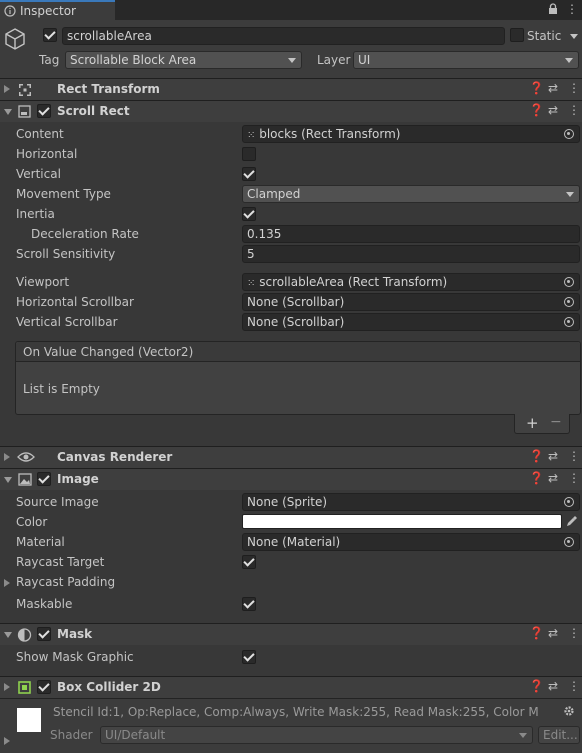  I want to click on info-icon, so click(10, 11).